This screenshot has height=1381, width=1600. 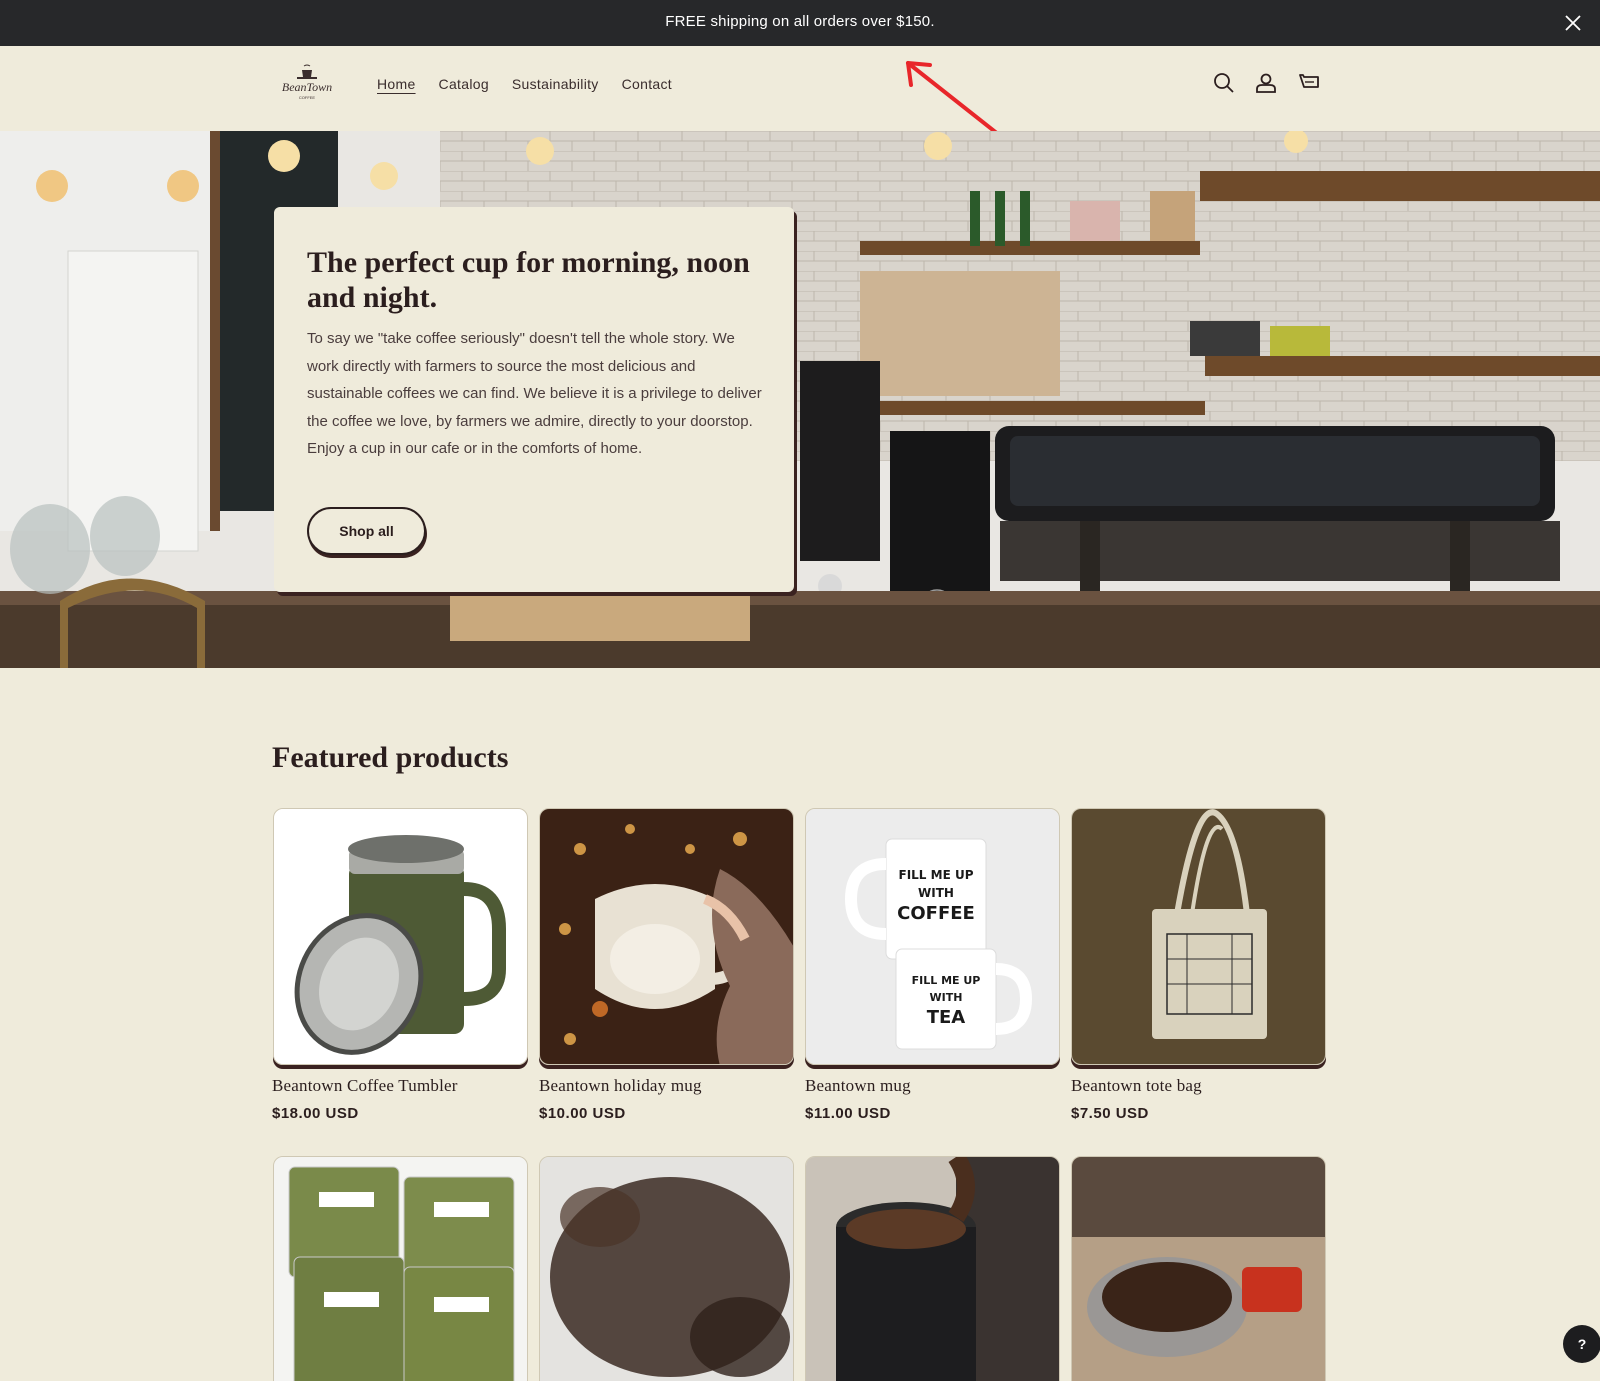 What do you see at coordinates (936, 875) in the screenshot?
I see `mug-print-top-1: FILL ME UP` at bounding box center [936, 875].